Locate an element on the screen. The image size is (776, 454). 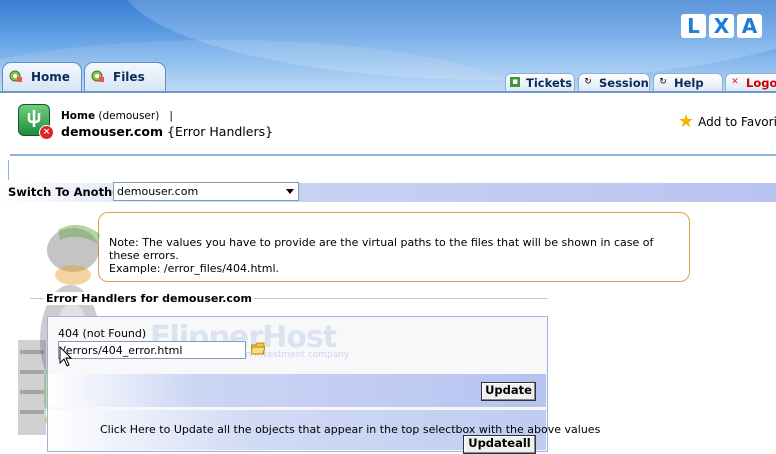
page-title-domain: demouser.com is located at coordinates (112, 131).